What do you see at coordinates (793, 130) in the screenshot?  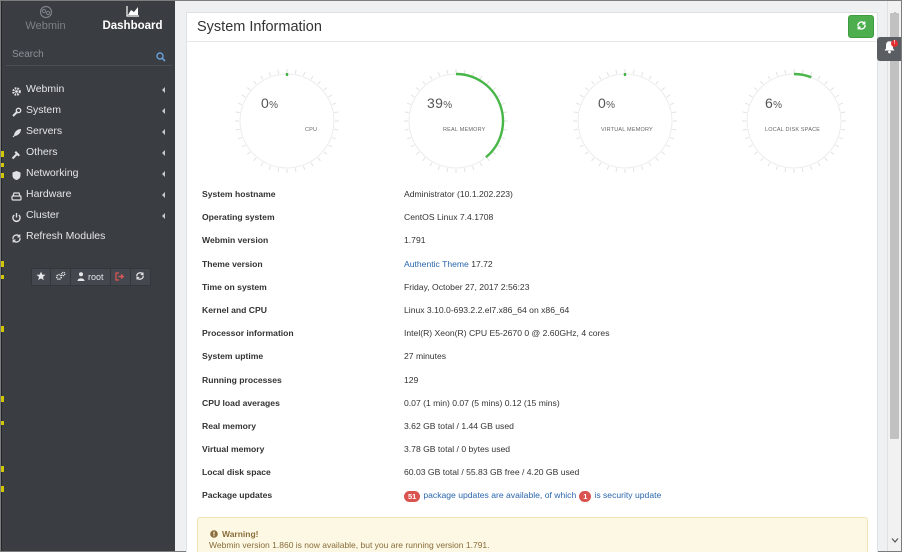 I see `gauge-label: LOCAL DISK SPACE` at bounding box center [793, 130].